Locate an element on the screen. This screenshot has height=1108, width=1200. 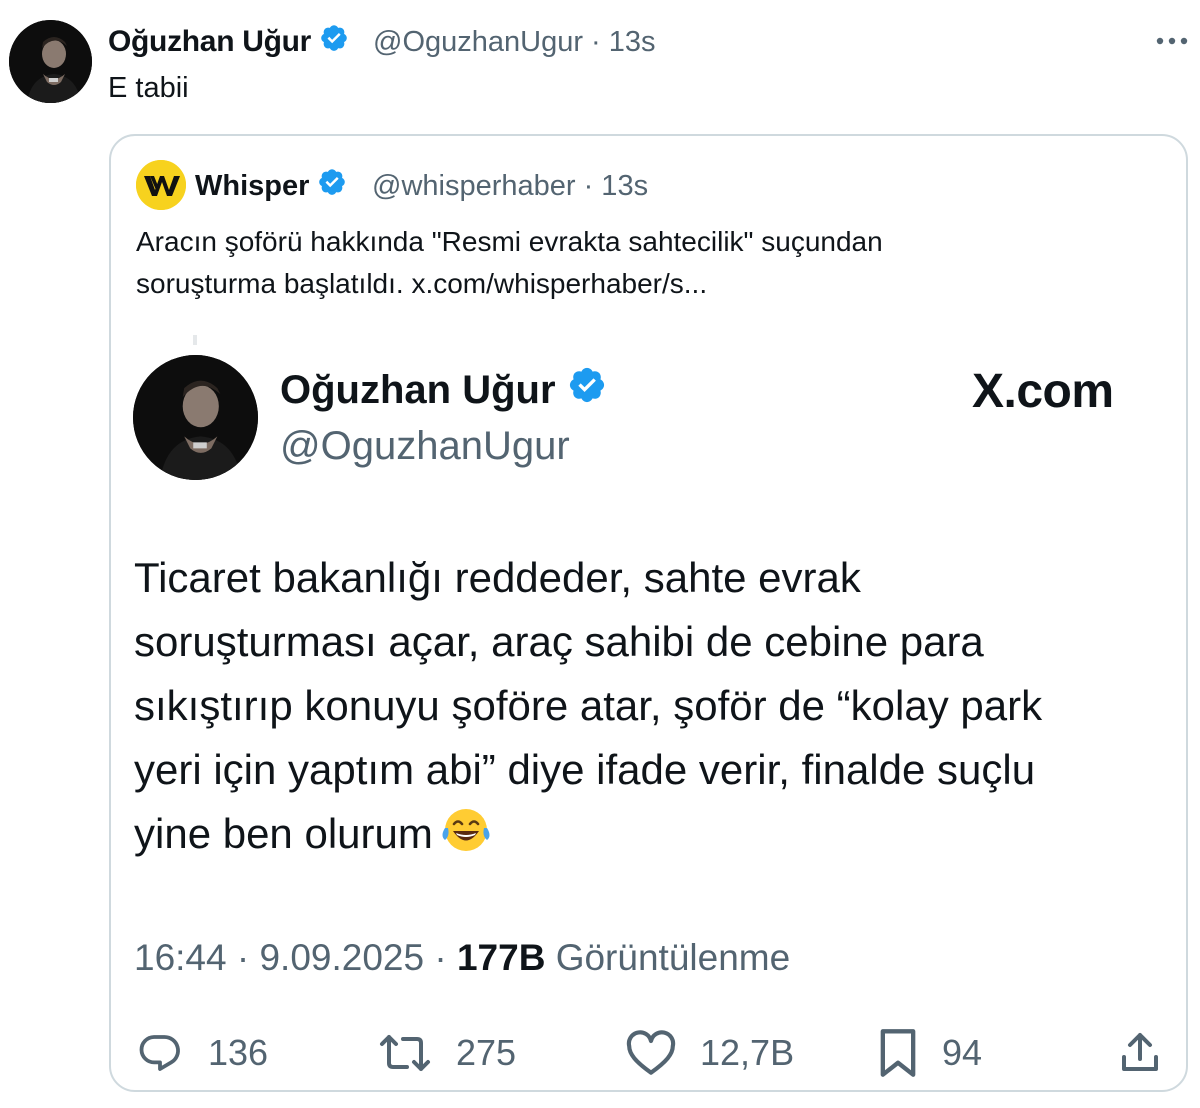
embedded-body-line-last: yine ben olurum is located at coordinates (654, 837).